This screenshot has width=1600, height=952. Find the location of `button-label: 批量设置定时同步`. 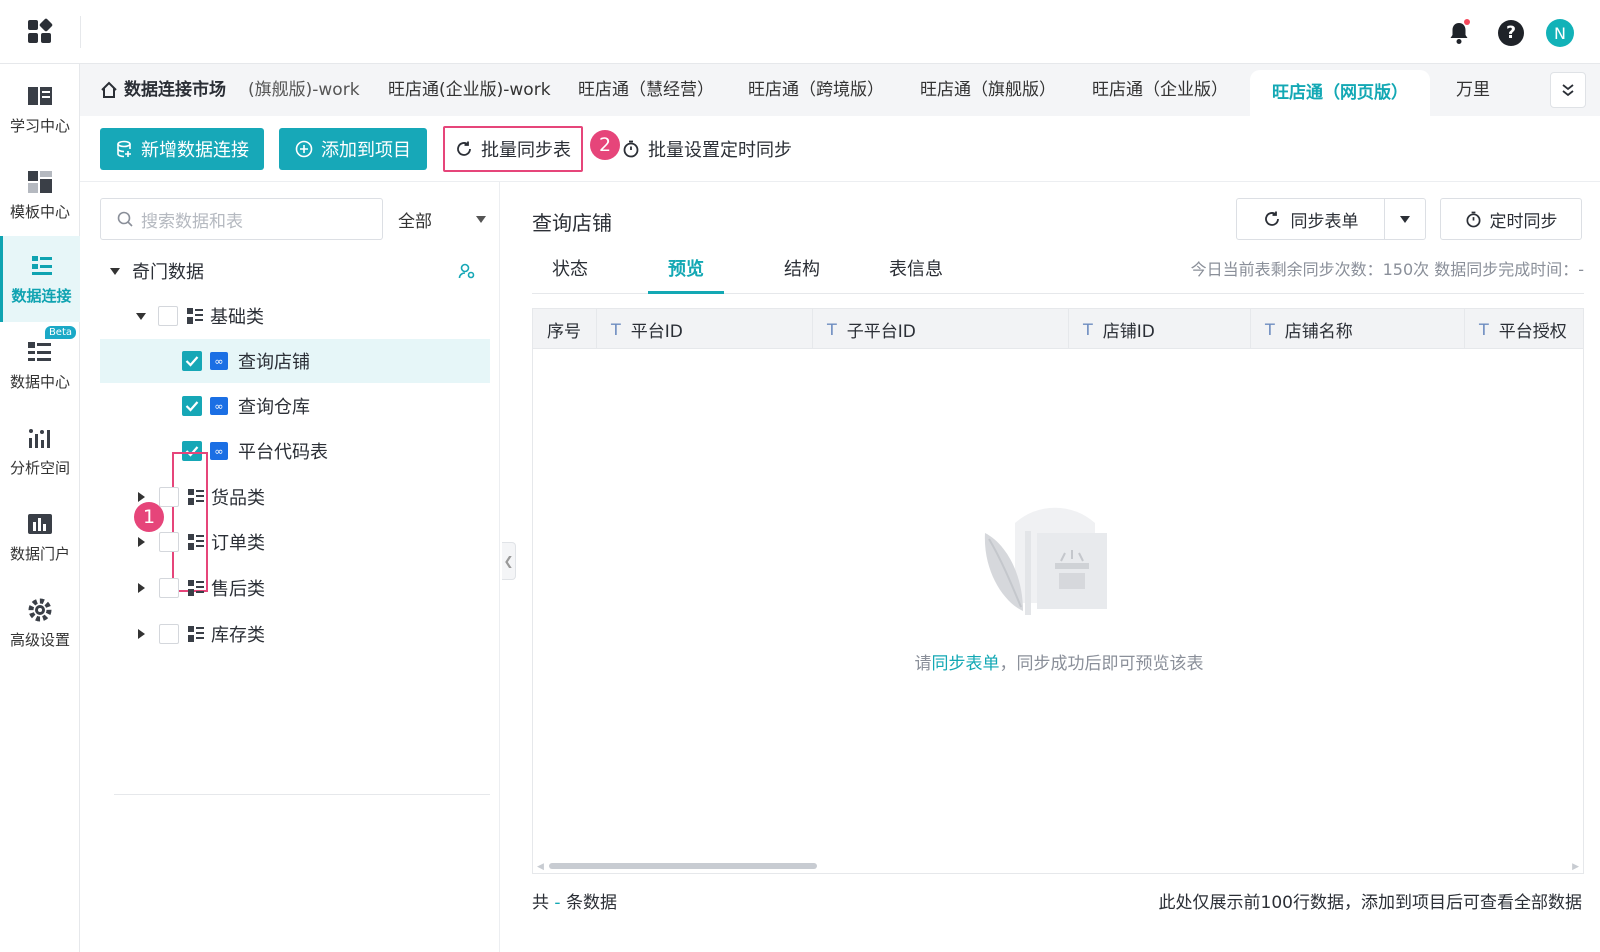

button-label: 批量设置定时同步 is located at coordinates (720, 150).